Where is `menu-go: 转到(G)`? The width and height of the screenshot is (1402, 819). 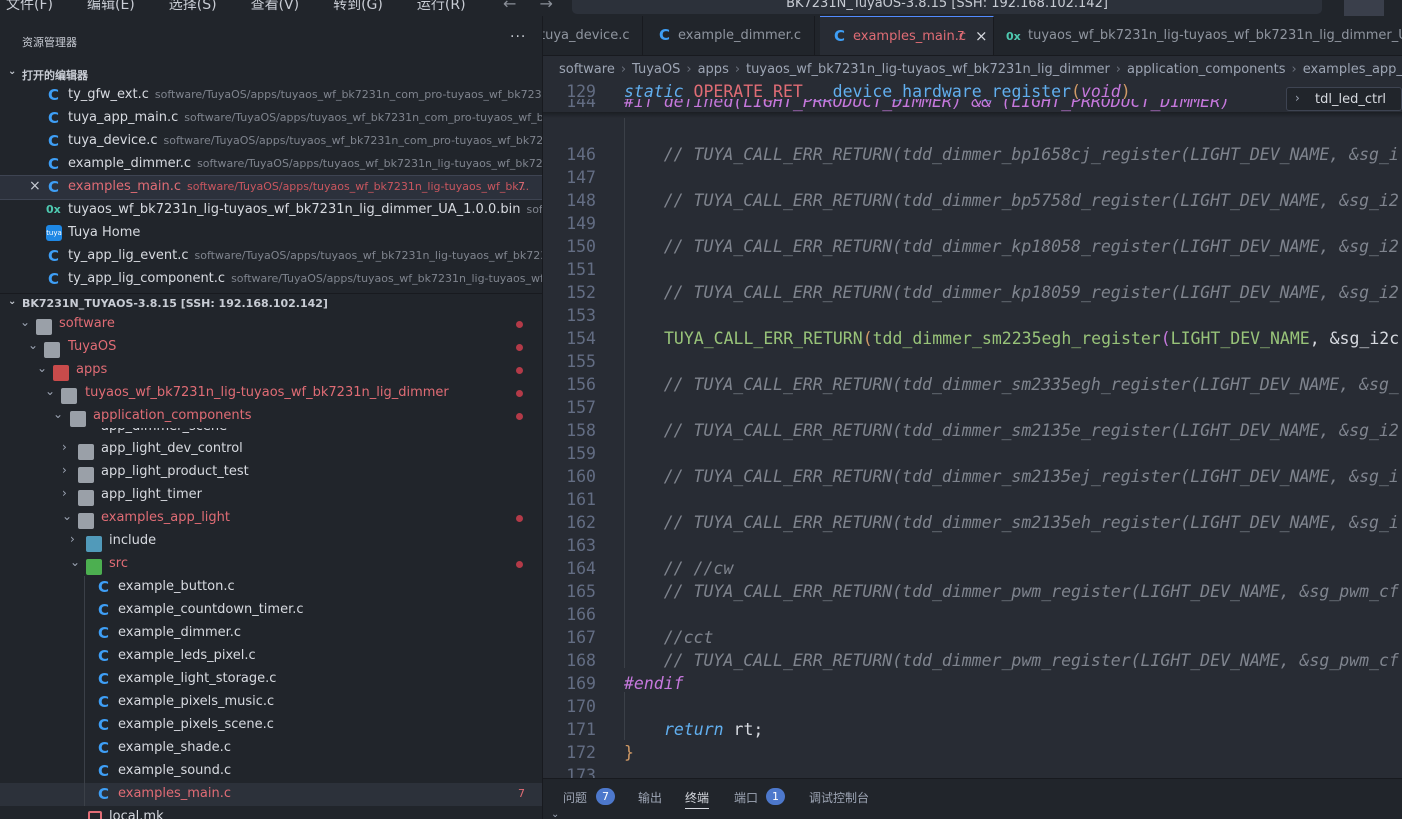 menu-go: 转到(G) is located at coordinates (358, 7).